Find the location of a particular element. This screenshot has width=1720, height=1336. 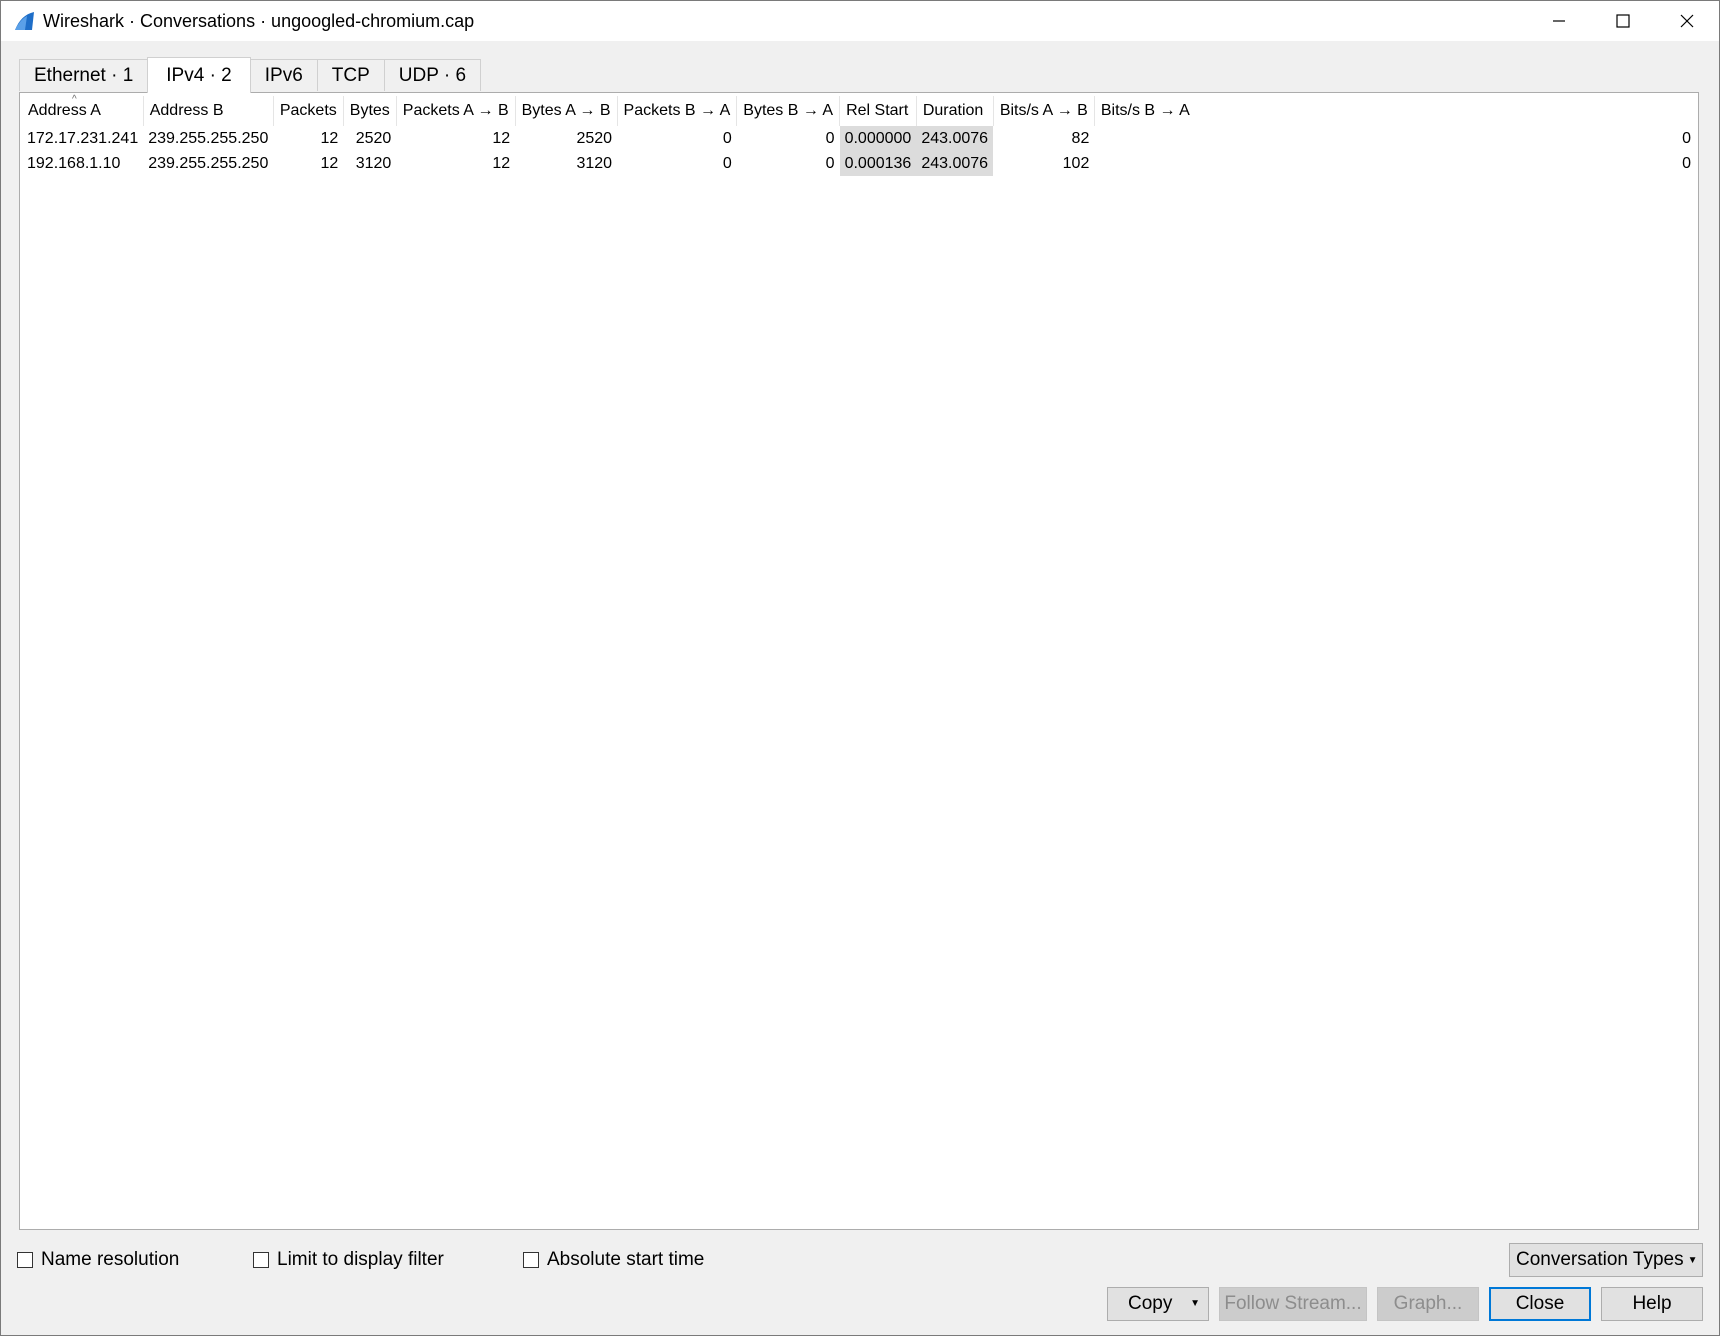

close-icon is located at coordinates (1687, 21).